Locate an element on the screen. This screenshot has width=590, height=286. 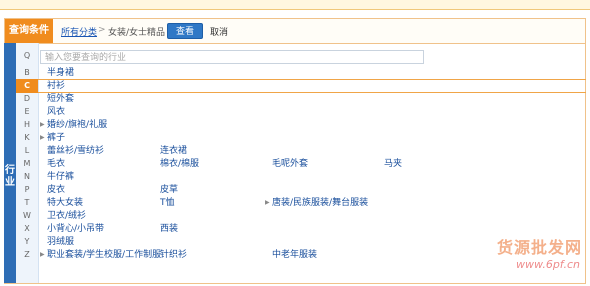
all-categories-link: 所有分类 is located at coordinates (79, 31).